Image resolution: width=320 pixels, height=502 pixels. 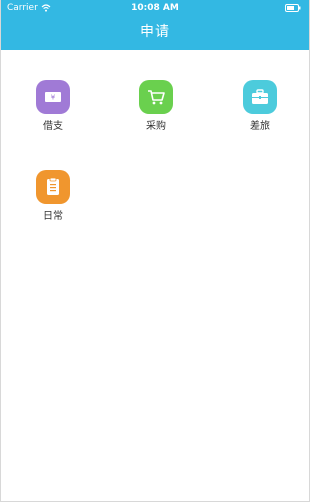 I want to click on tile-loan-icon-bg: ¥, so click(x=53, y=97).